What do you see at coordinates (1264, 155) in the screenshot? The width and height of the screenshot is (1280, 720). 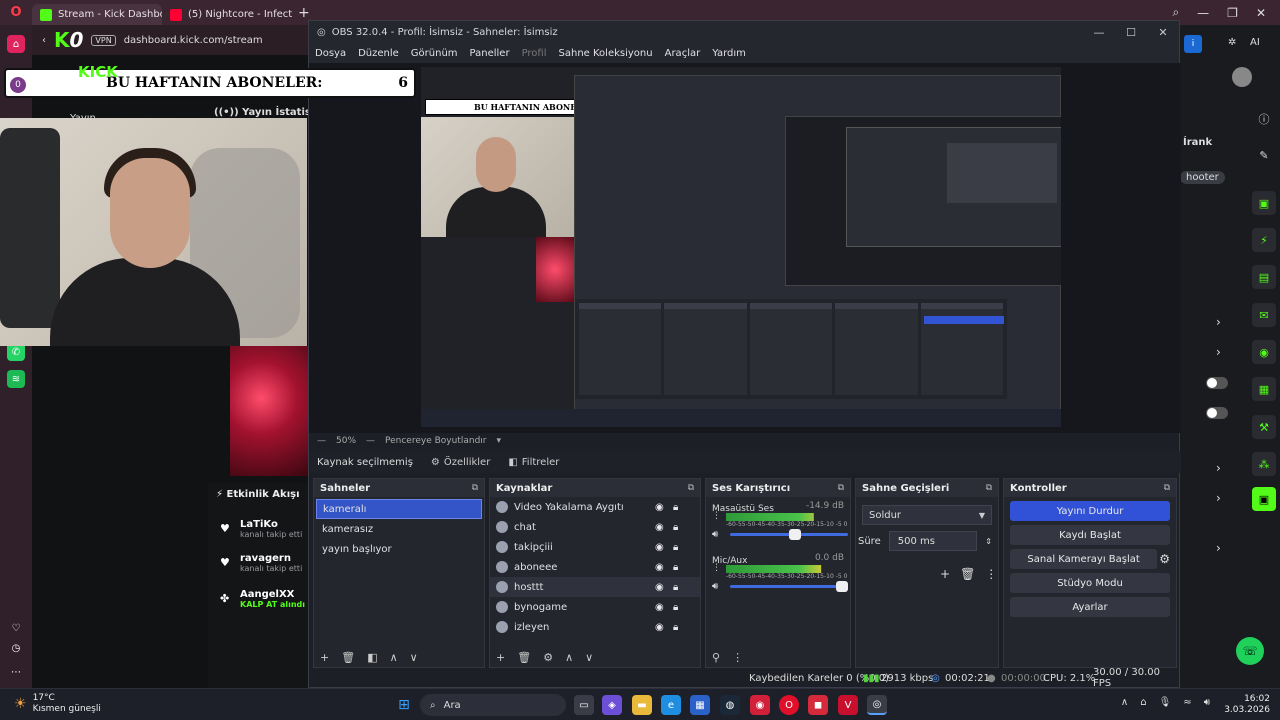 I see `edit-icon: ✎` at bounding box center [1264, 155].